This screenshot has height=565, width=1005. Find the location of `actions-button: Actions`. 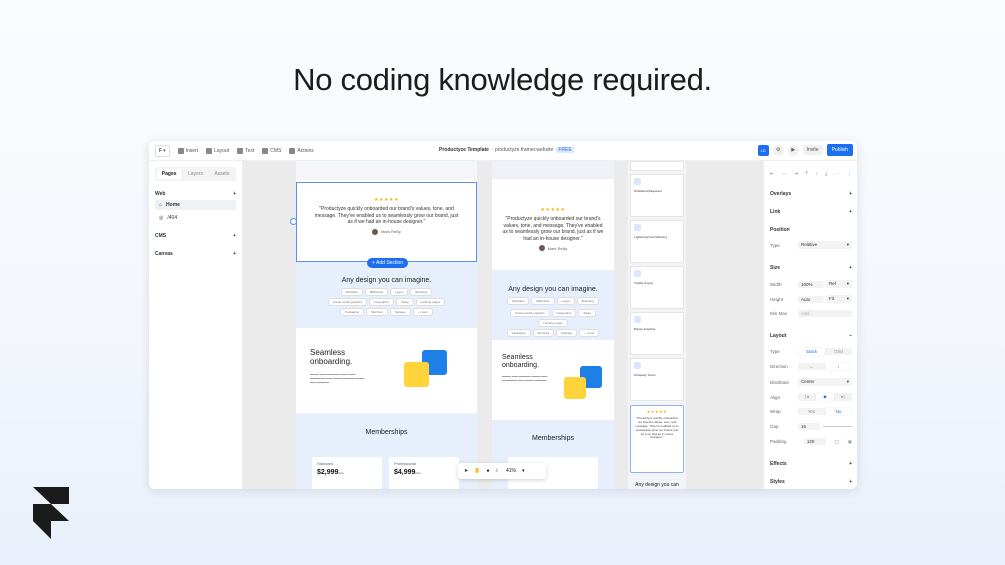

actions-button: Actions is located at coordinates (301, 150).